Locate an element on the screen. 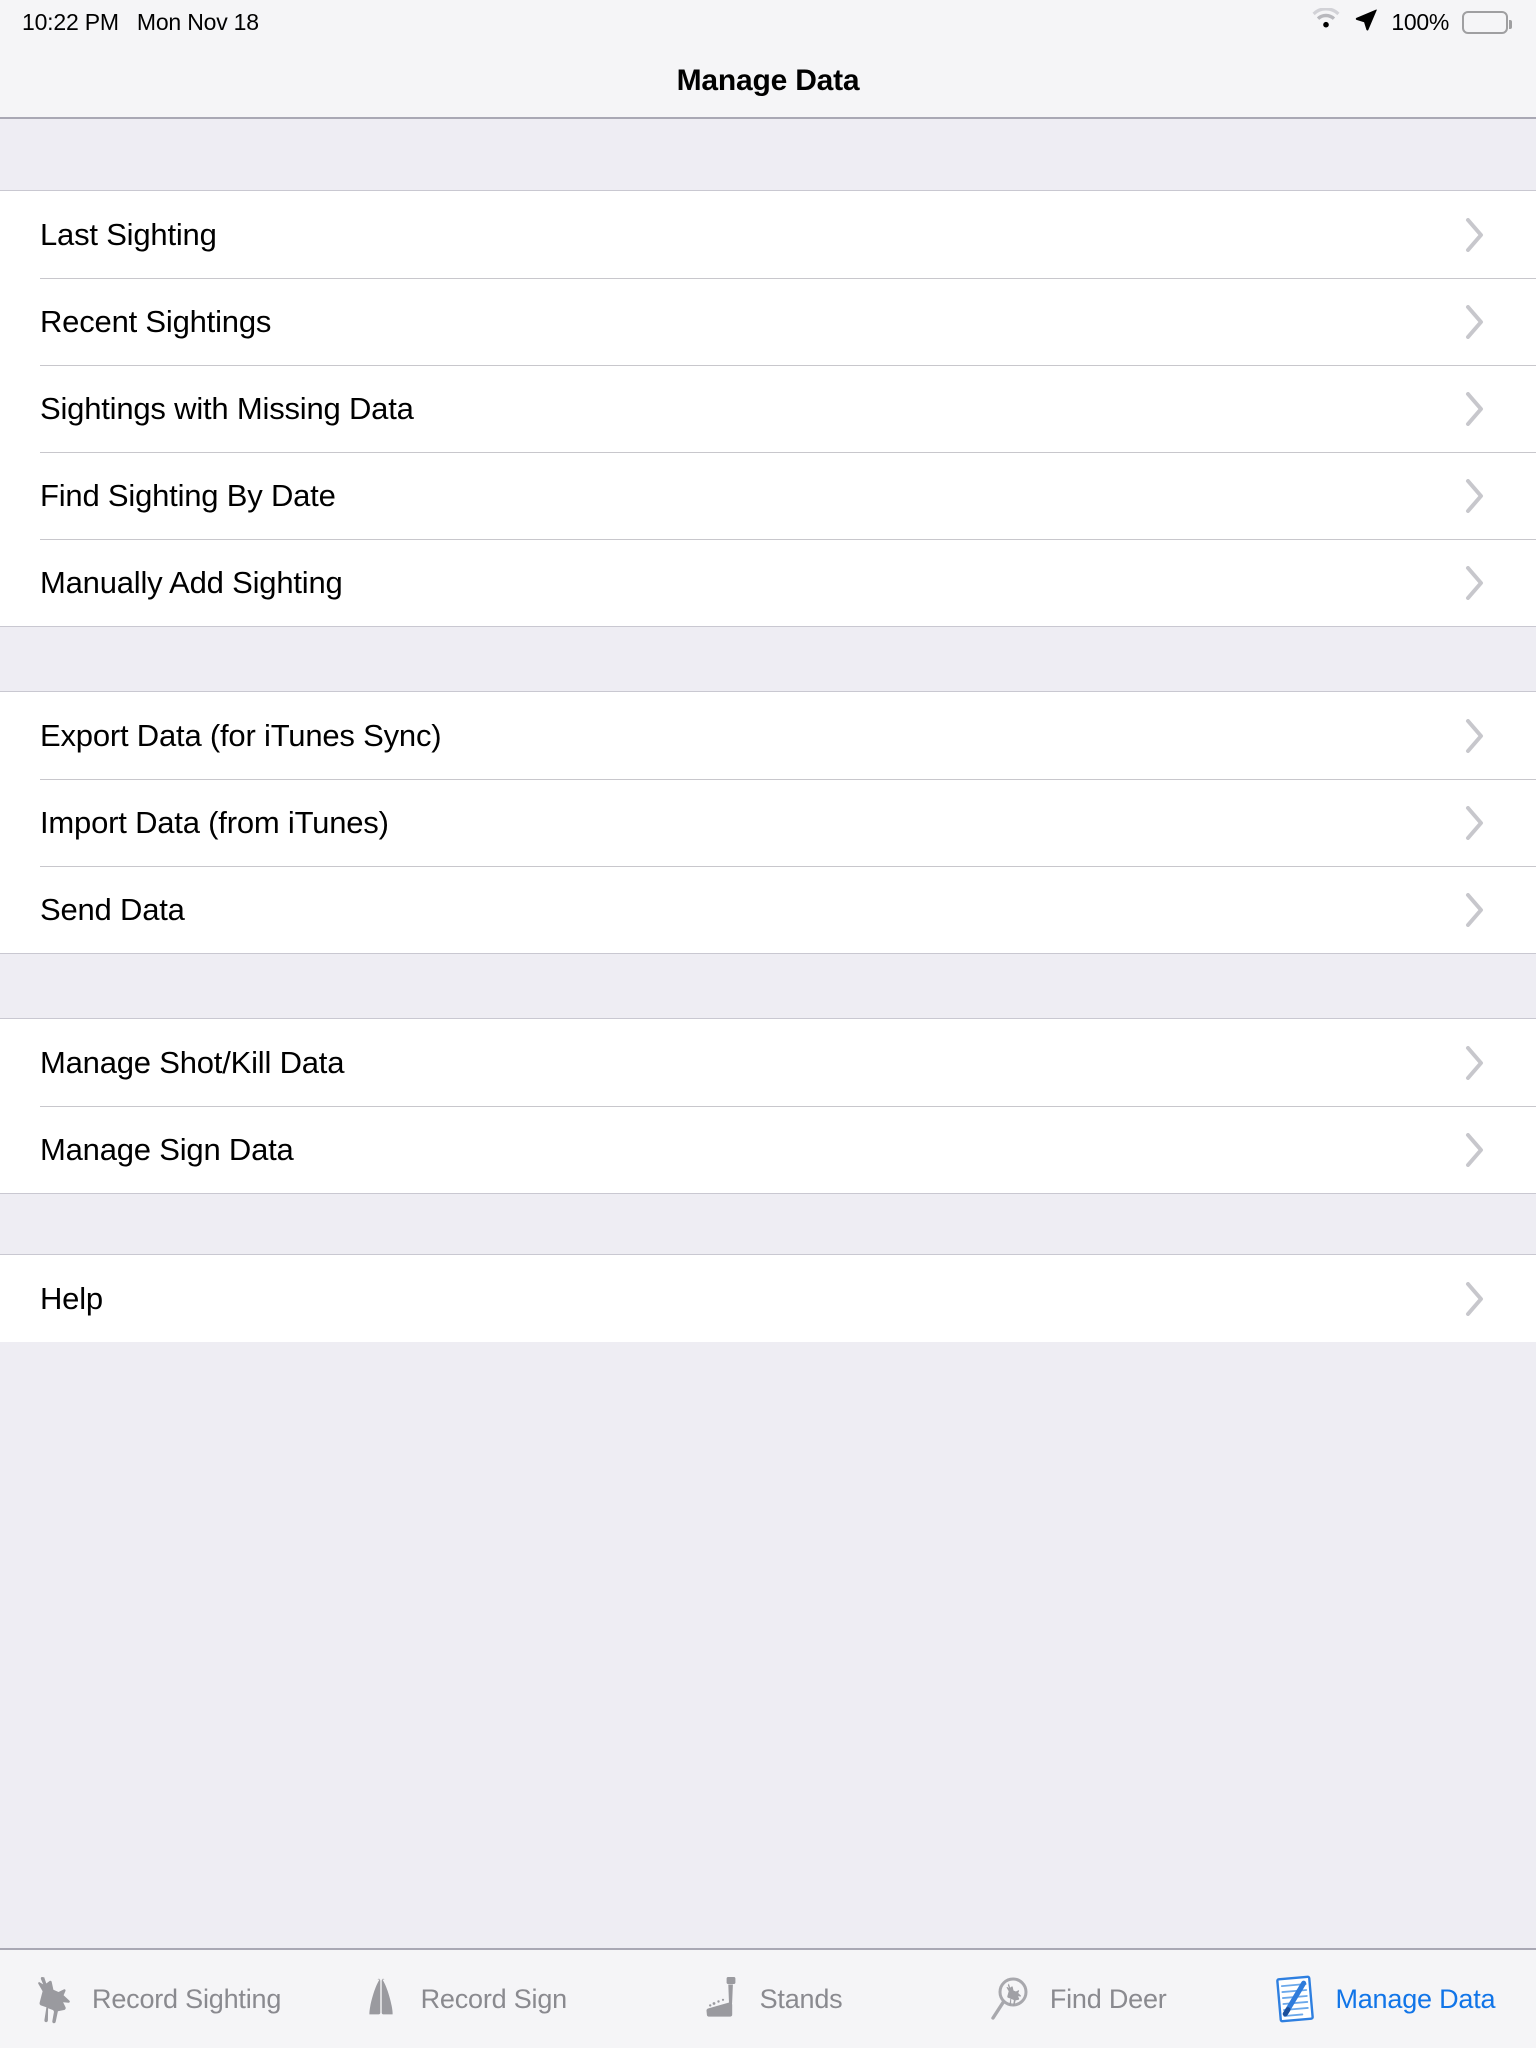  tab-find-deer: Find Deer is located at coordinates (1075, 1999).